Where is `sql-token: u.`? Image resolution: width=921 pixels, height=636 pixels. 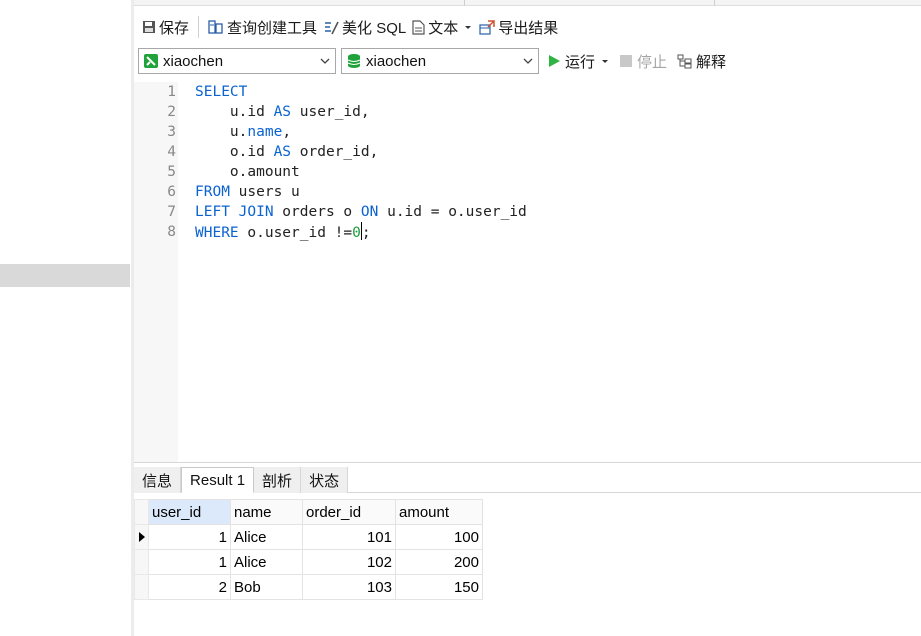
sql-token: u. is located at coordinates (221, 132).